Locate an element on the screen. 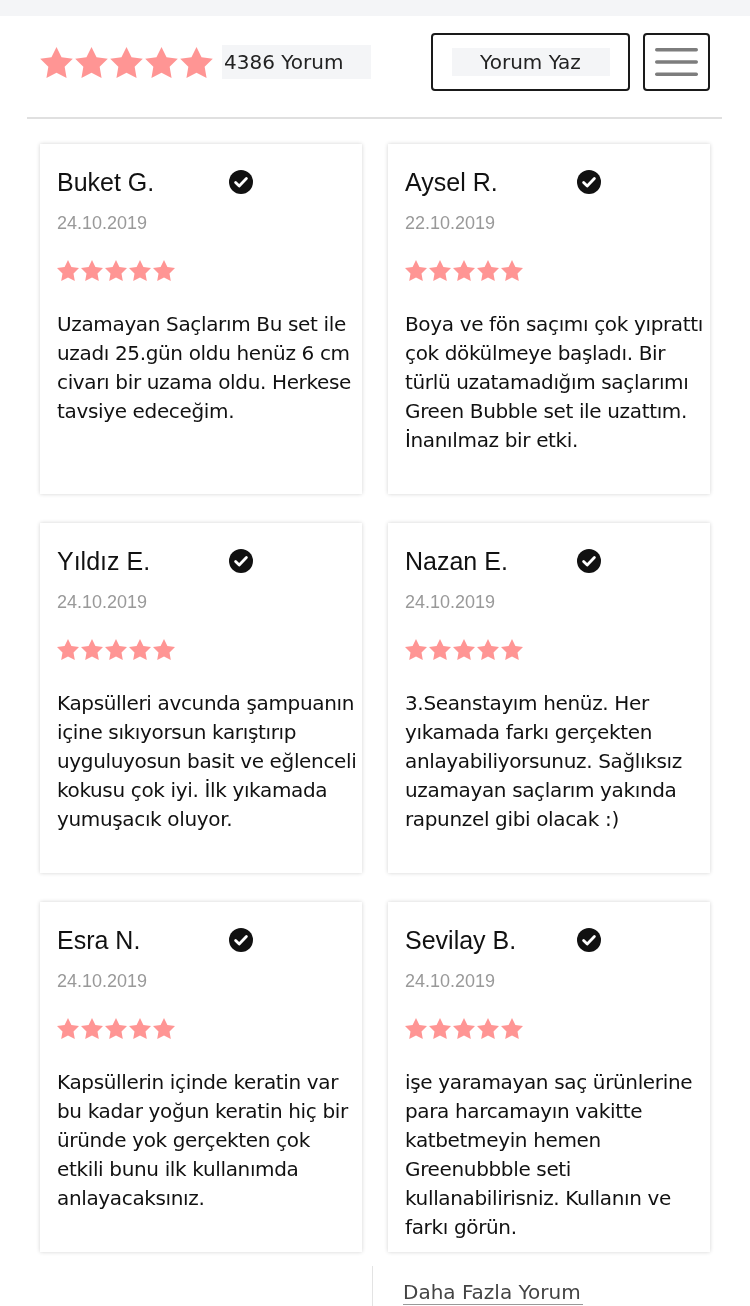  reviewer-name: Aysel R. is located at coordinates (451, 182).